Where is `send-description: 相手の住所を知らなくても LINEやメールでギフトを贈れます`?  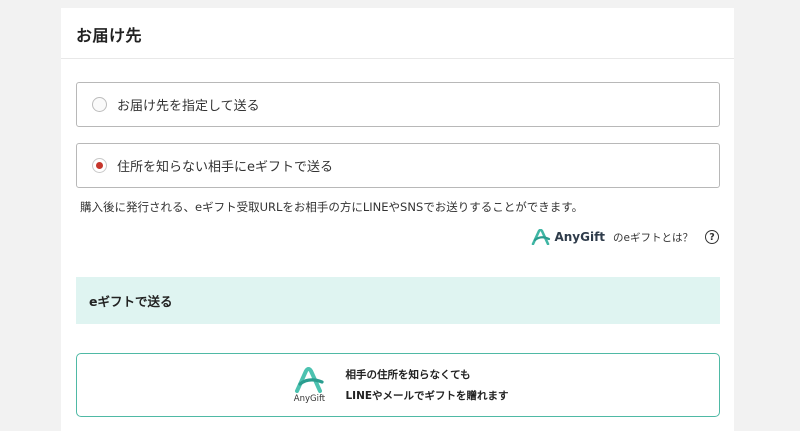 send-description: 相手の住所を知らなくても LINEやメールでギフトを贈れます is located at coordinates (426, 385).